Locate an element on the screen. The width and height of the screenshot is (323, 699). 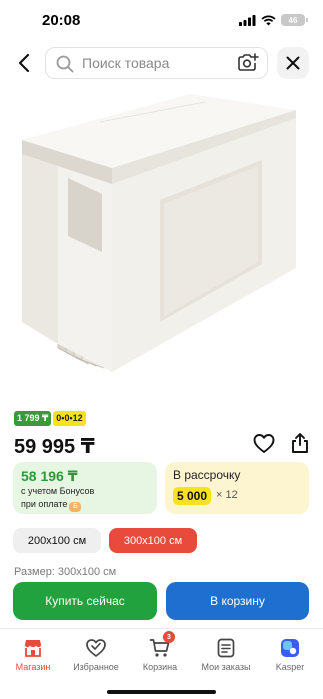
size-option-300x100: 300x100 см is located at coordinates (153, 540).